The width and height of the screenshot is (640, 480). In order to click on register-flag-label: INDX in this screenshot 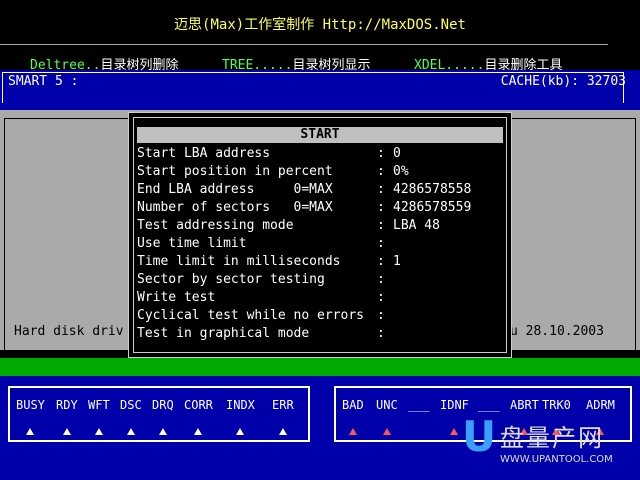, I will do `click(240, 405)`.